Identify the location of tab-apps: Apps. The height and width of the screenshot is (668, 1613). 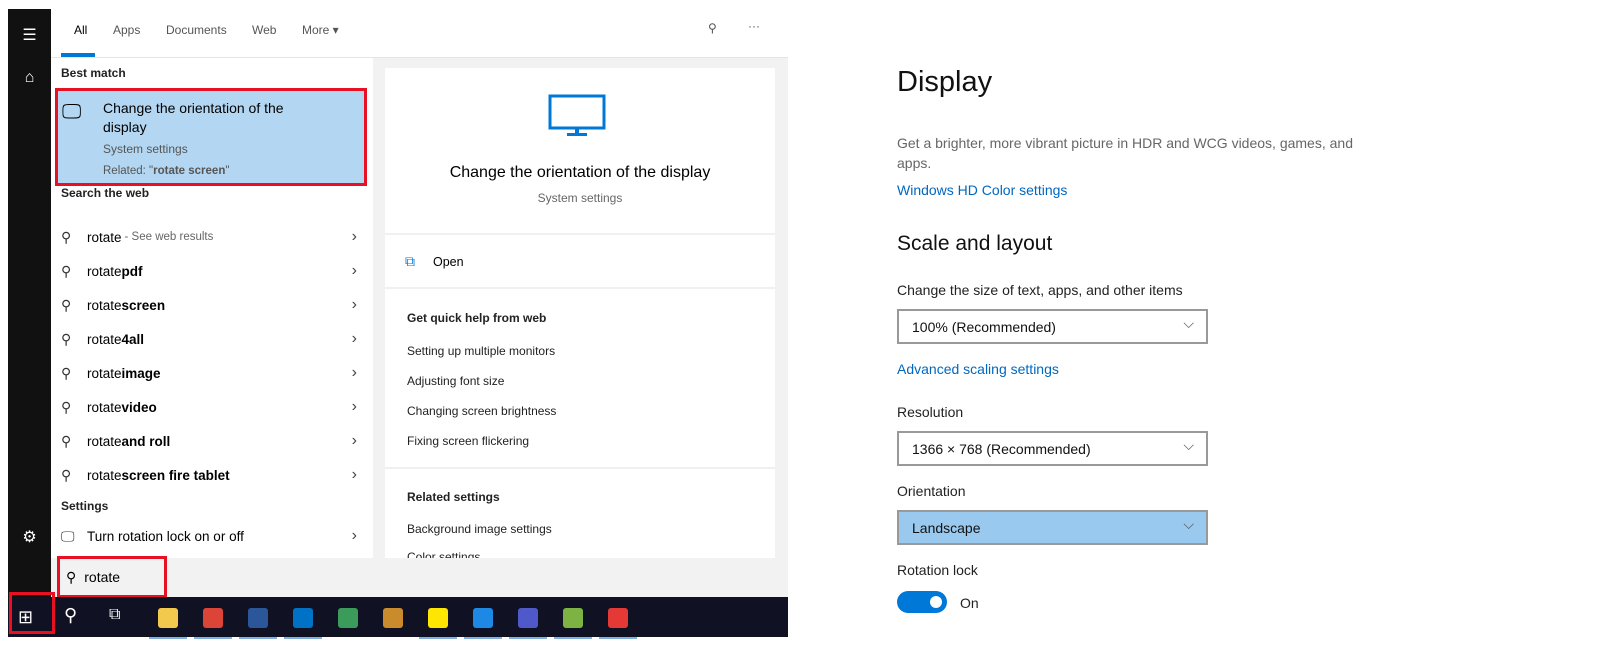
(126, 30).